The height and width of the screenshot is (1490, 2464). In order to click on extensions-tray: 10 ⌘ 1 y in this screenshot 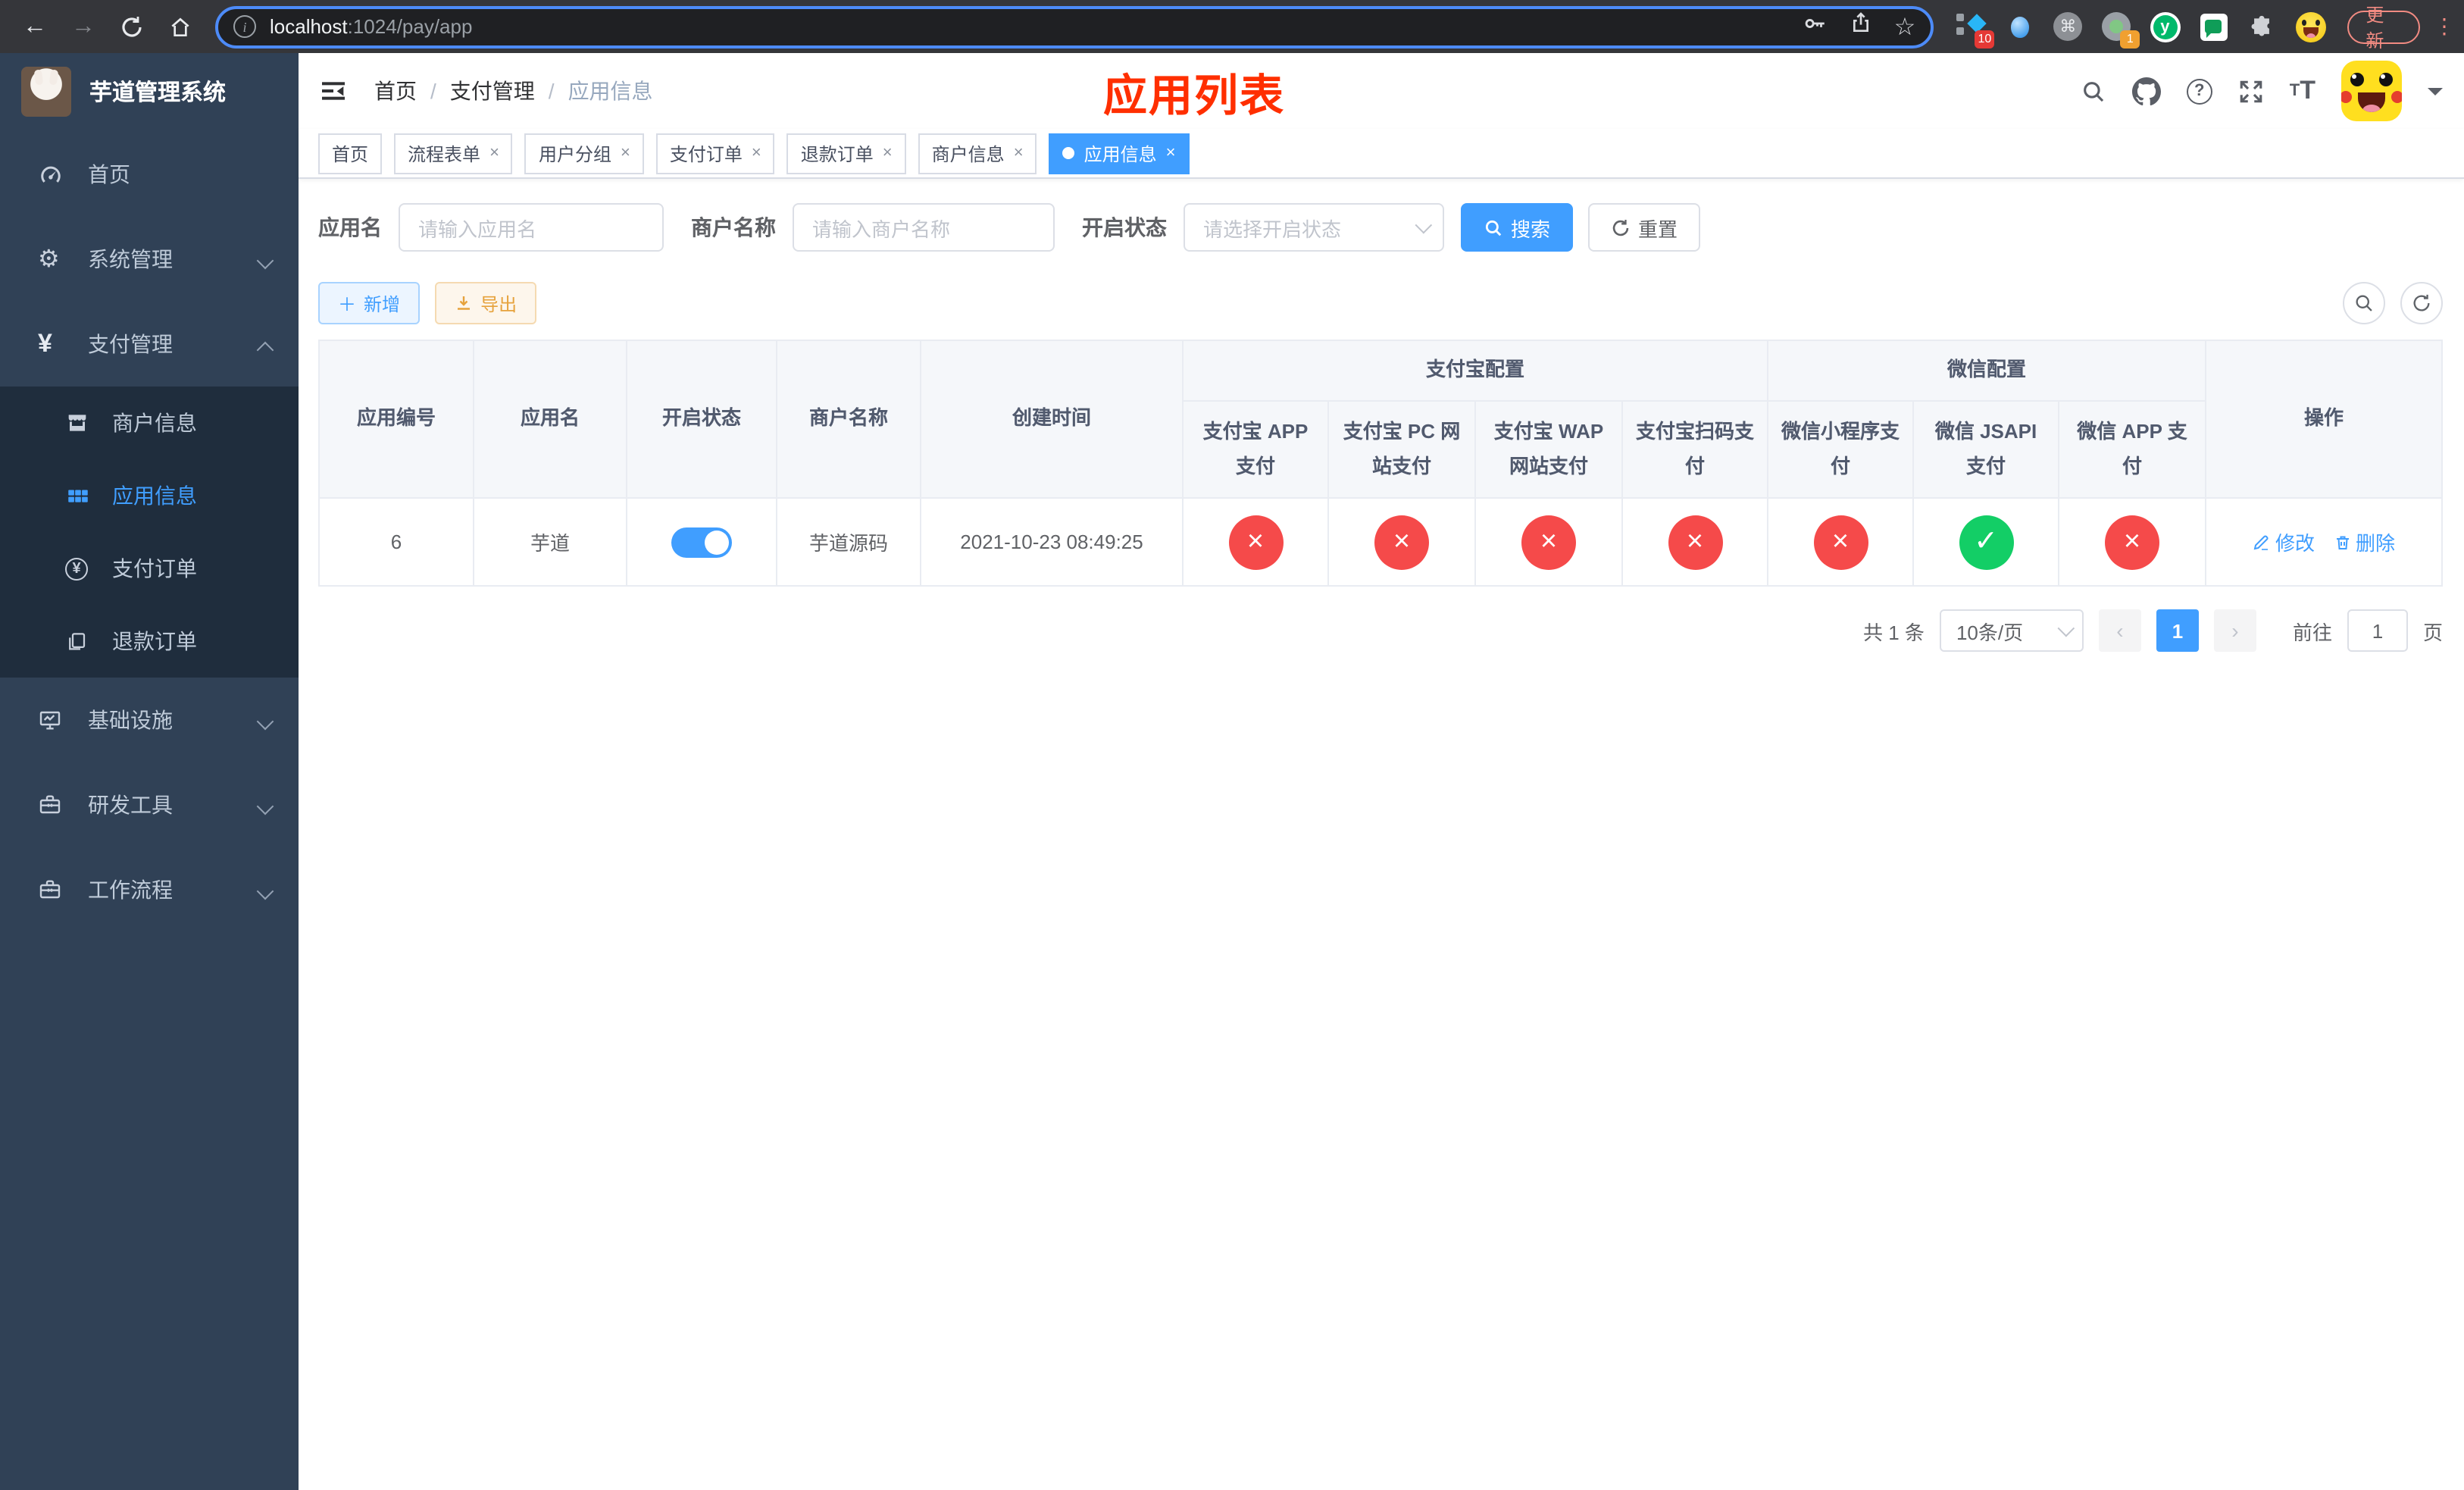, I will do `click(2140, 30)`.